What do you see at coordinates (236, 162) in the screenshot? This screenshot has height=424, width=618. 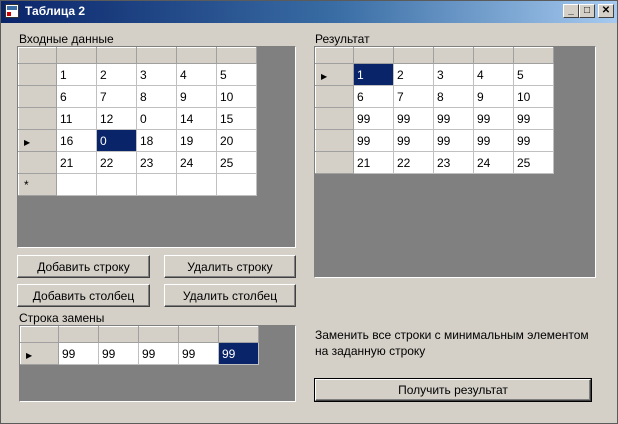 I see `input-cell: 25` at bounding box center [236, 162].